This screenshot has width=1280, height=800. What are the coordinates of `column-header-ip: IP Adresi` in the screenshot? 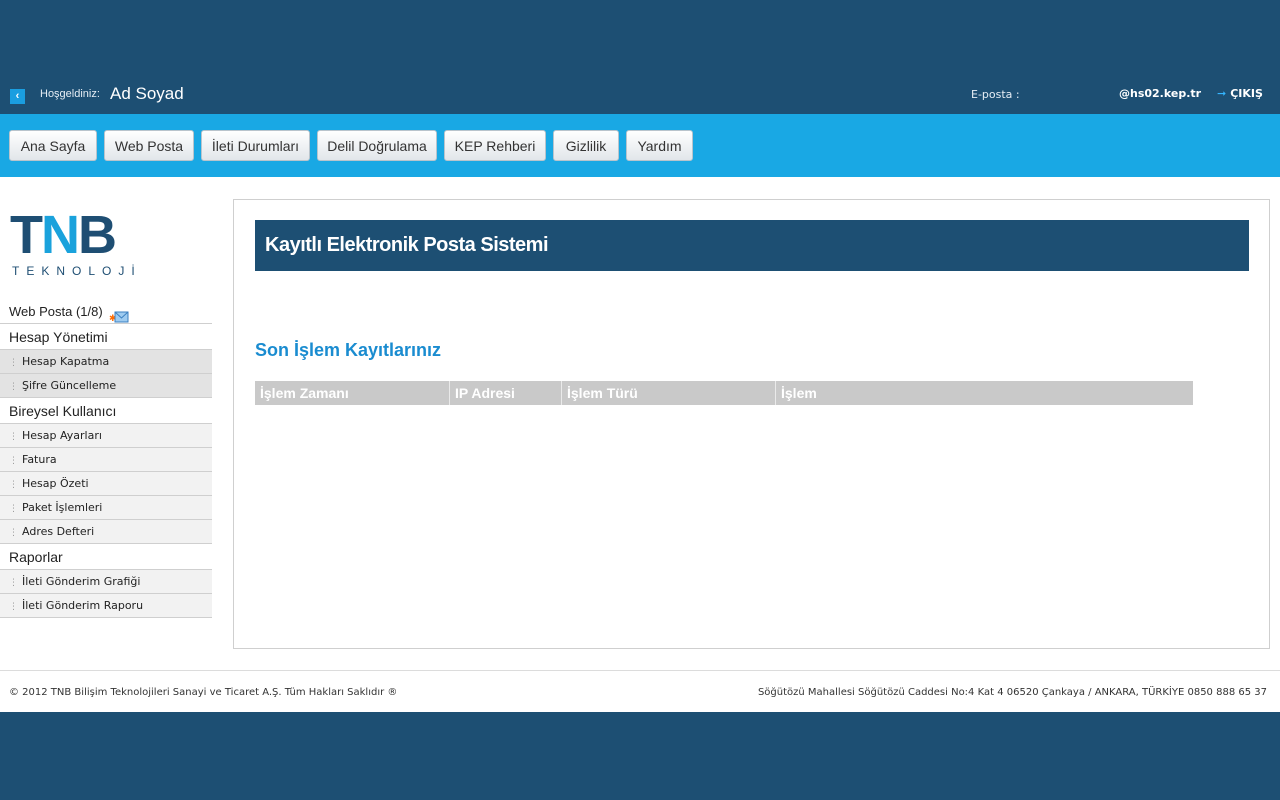 It's located at (506, 393).